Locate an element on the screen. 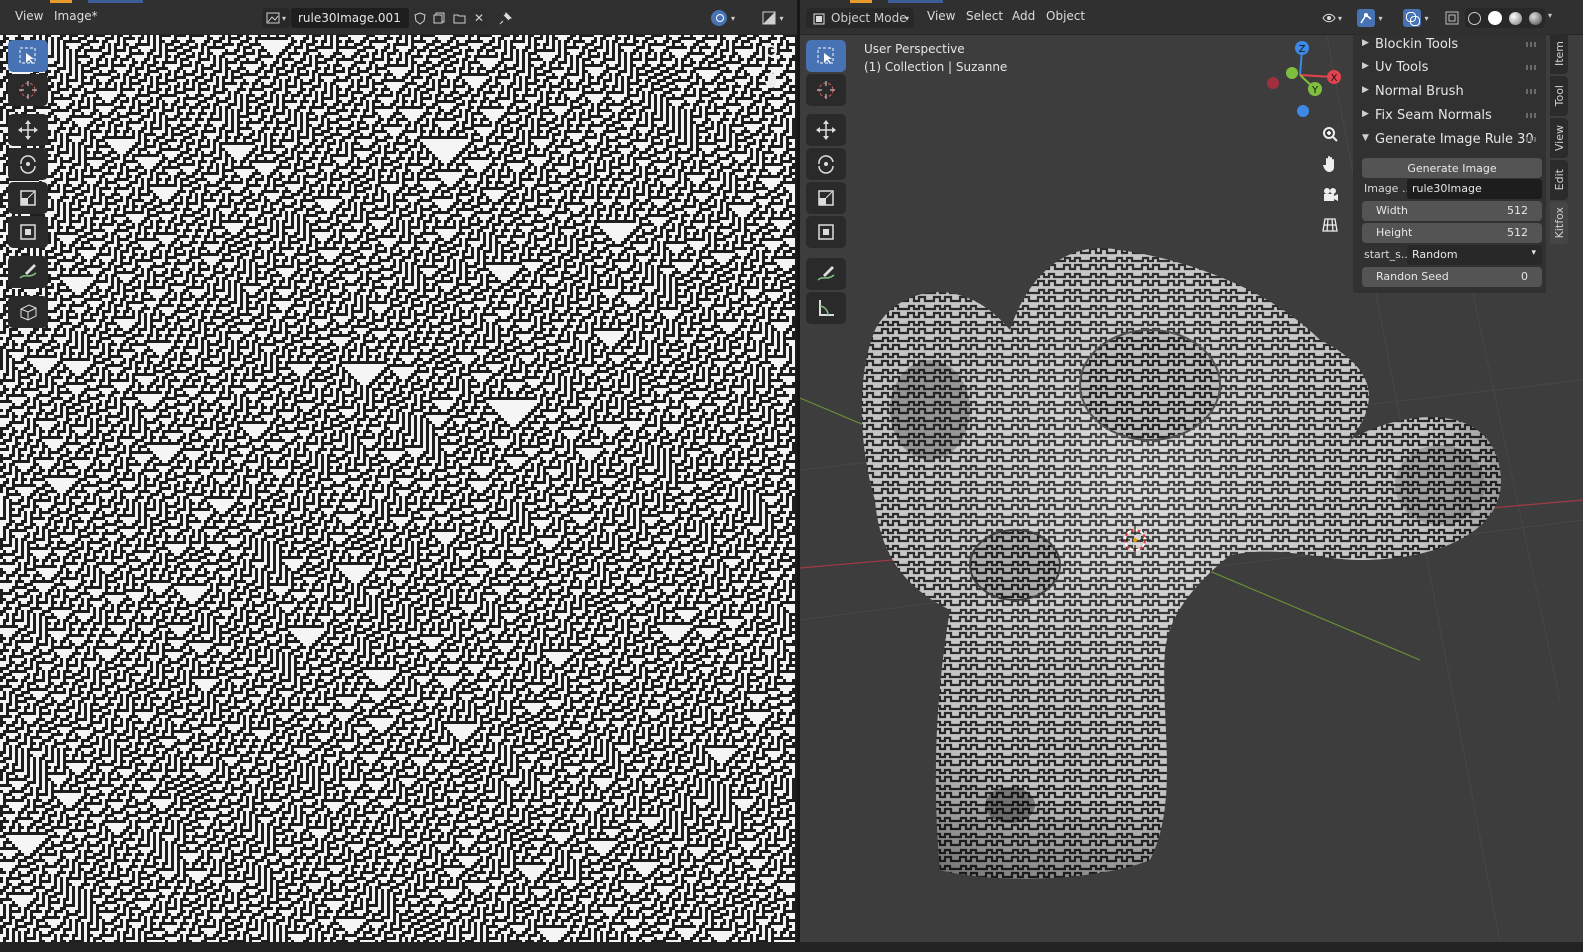 The image size is (1583, 952). image-name-field: rule30Image.001 is located at coordinates (350, 18).